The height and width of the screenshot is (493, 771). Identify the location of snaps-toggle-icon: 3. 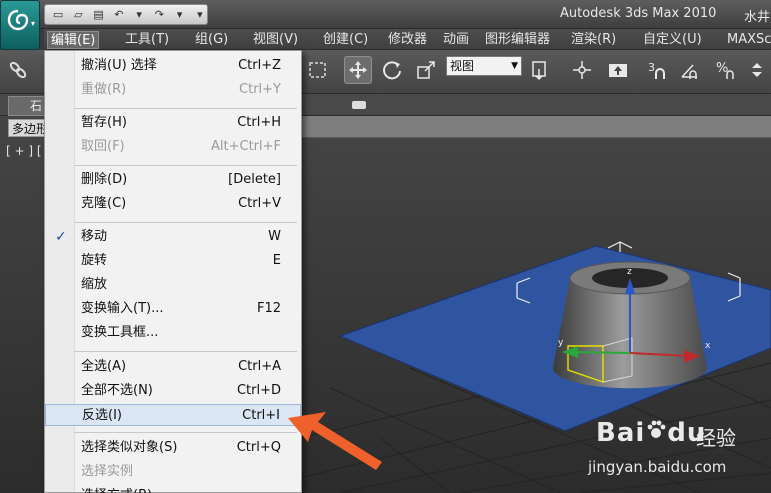
(658, 70).